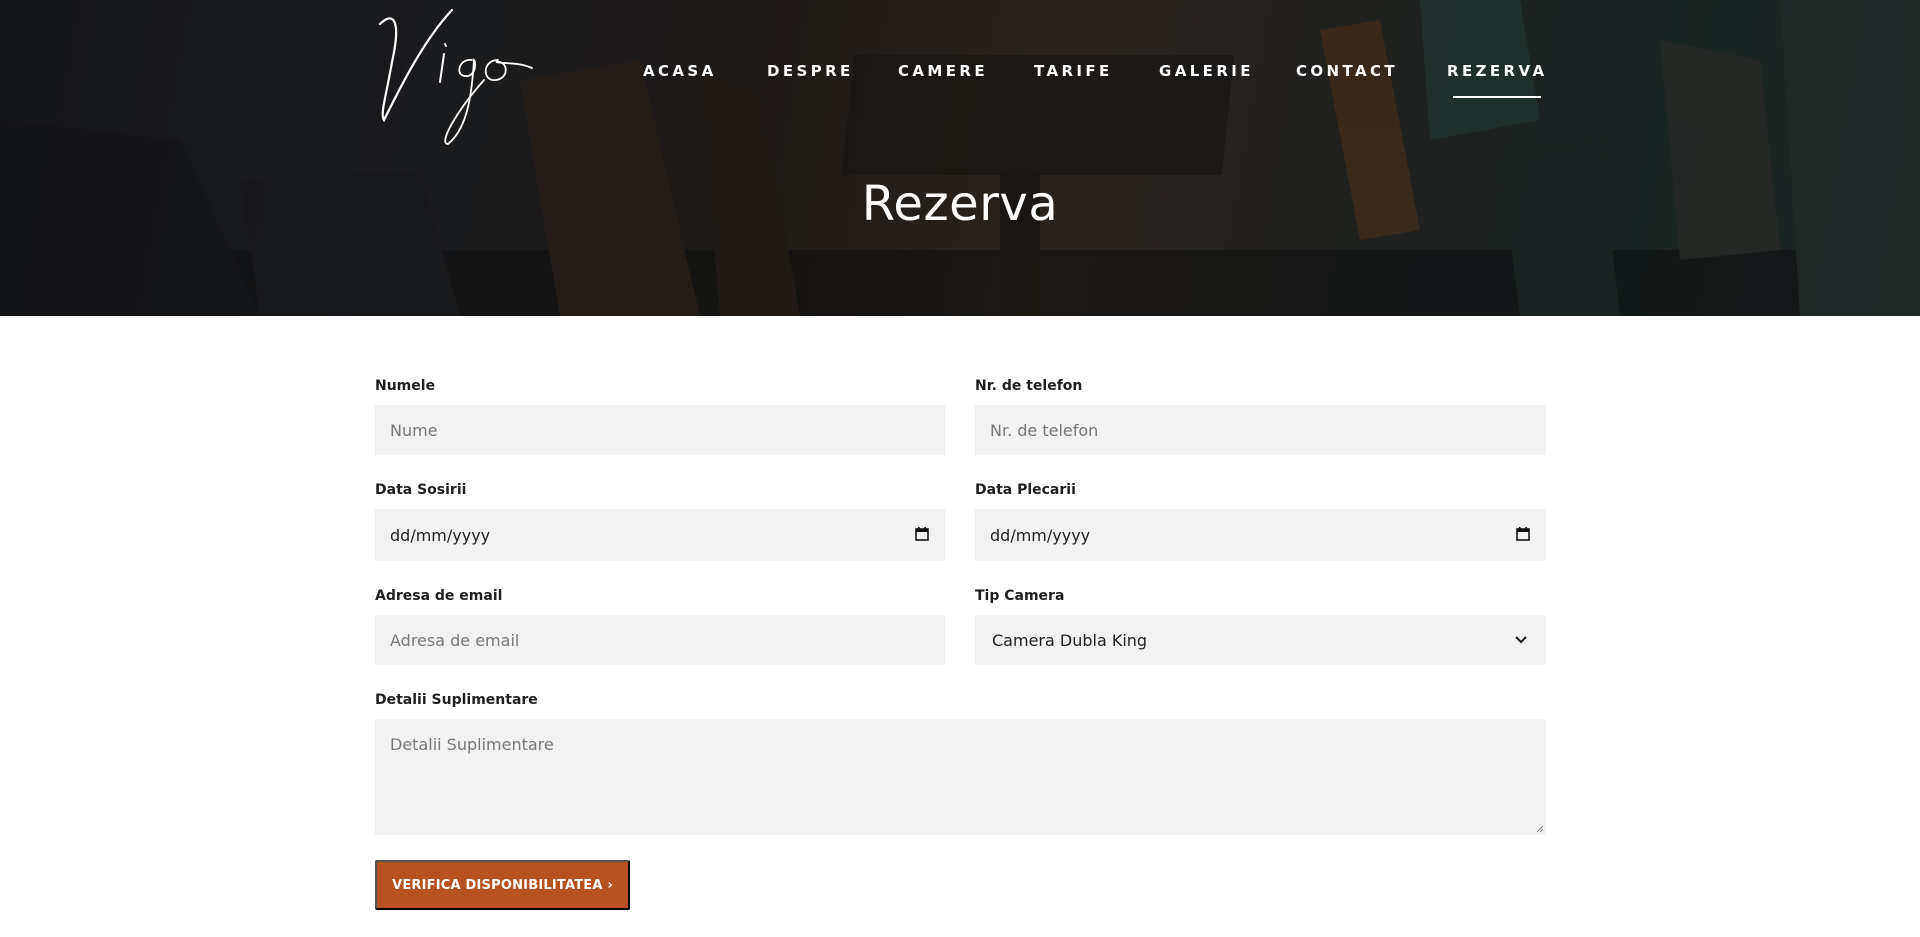 This screenshot has width=1920, height=937. I want to click on departure-date-label: Data Plecarii, so click(1025, 490).